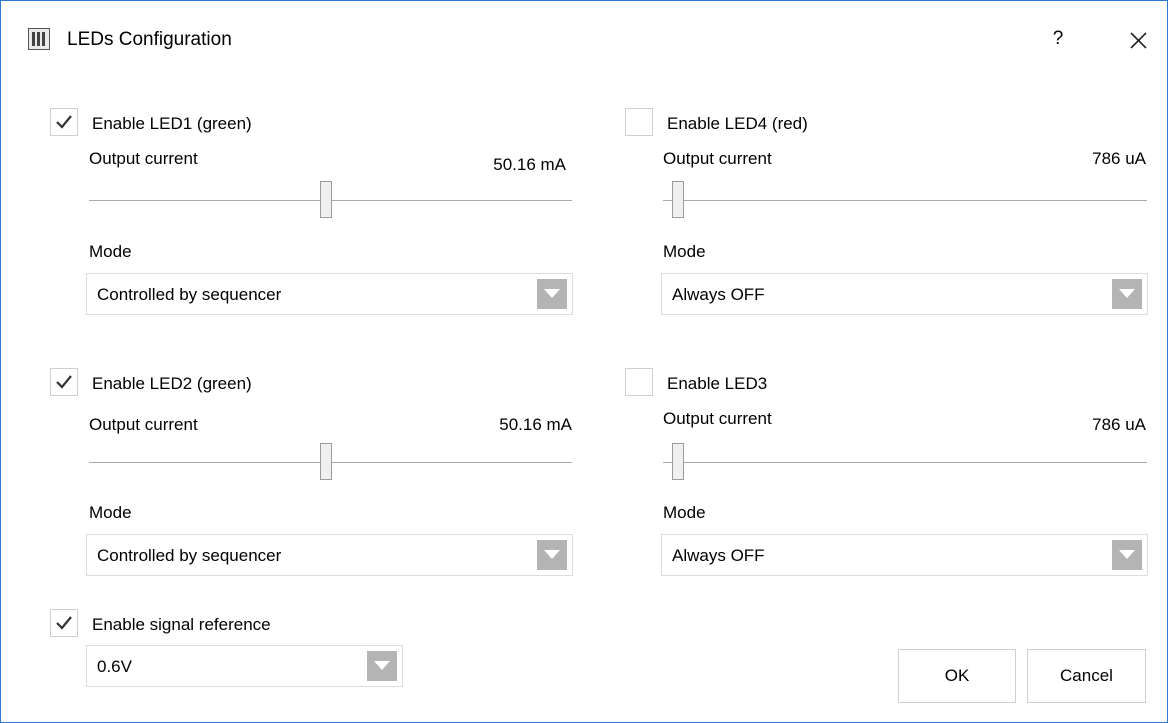  What do you see at coordinates (684, 251) in the screenshot?
I see `led4-mode-label: Mode` at bounding box center [684, 251].